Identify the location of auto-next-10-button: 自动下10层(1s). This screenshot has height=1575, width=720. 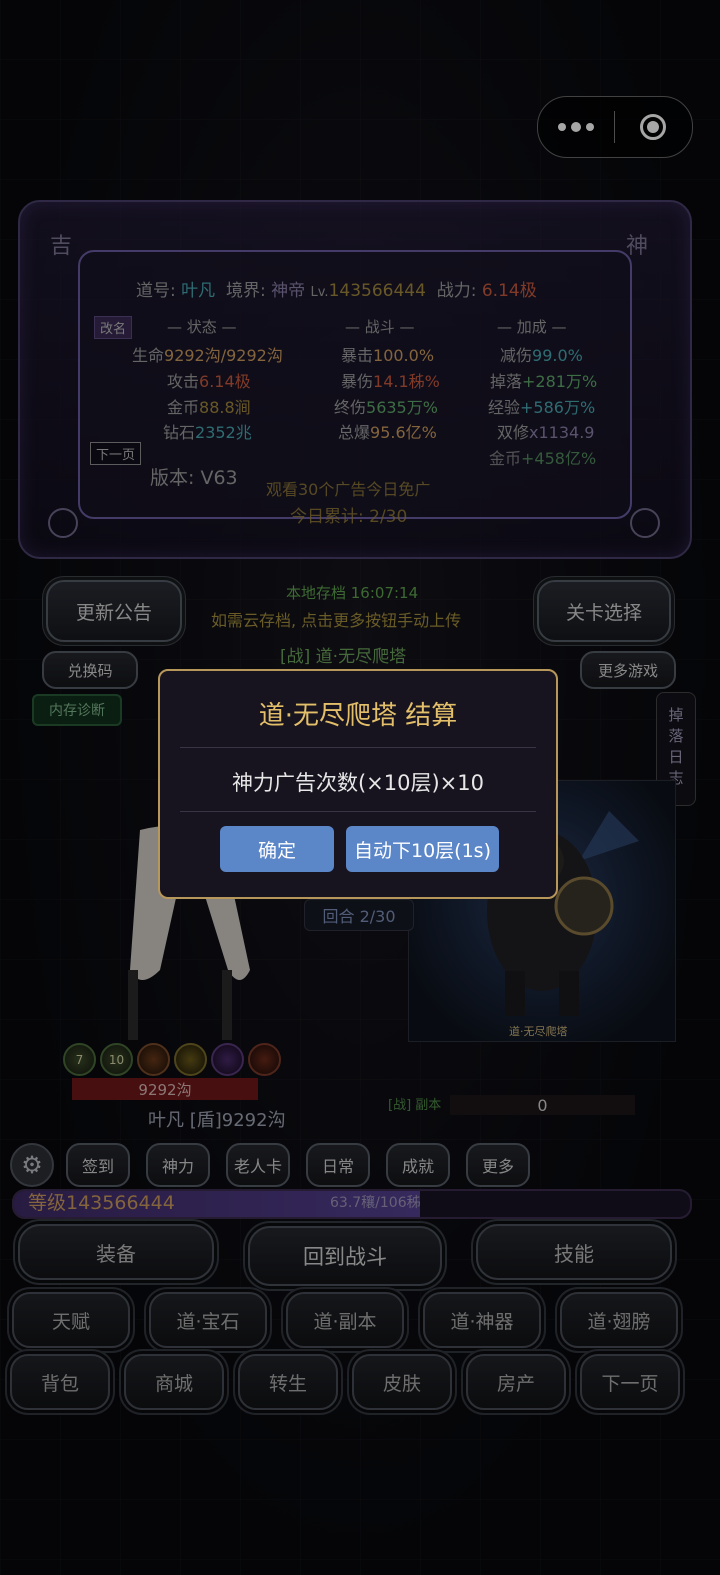
(422, 849).